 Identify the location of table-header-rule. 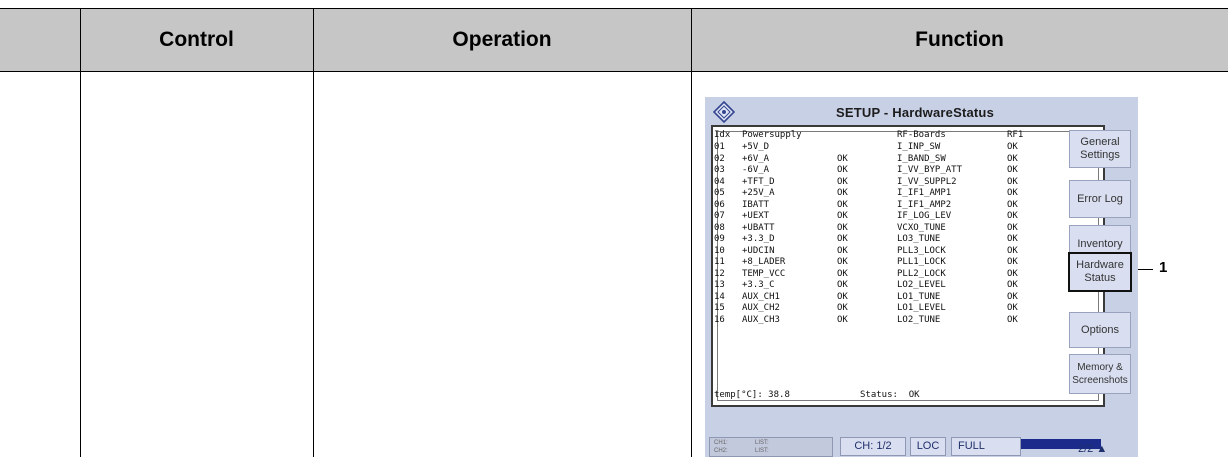
(614, 71).